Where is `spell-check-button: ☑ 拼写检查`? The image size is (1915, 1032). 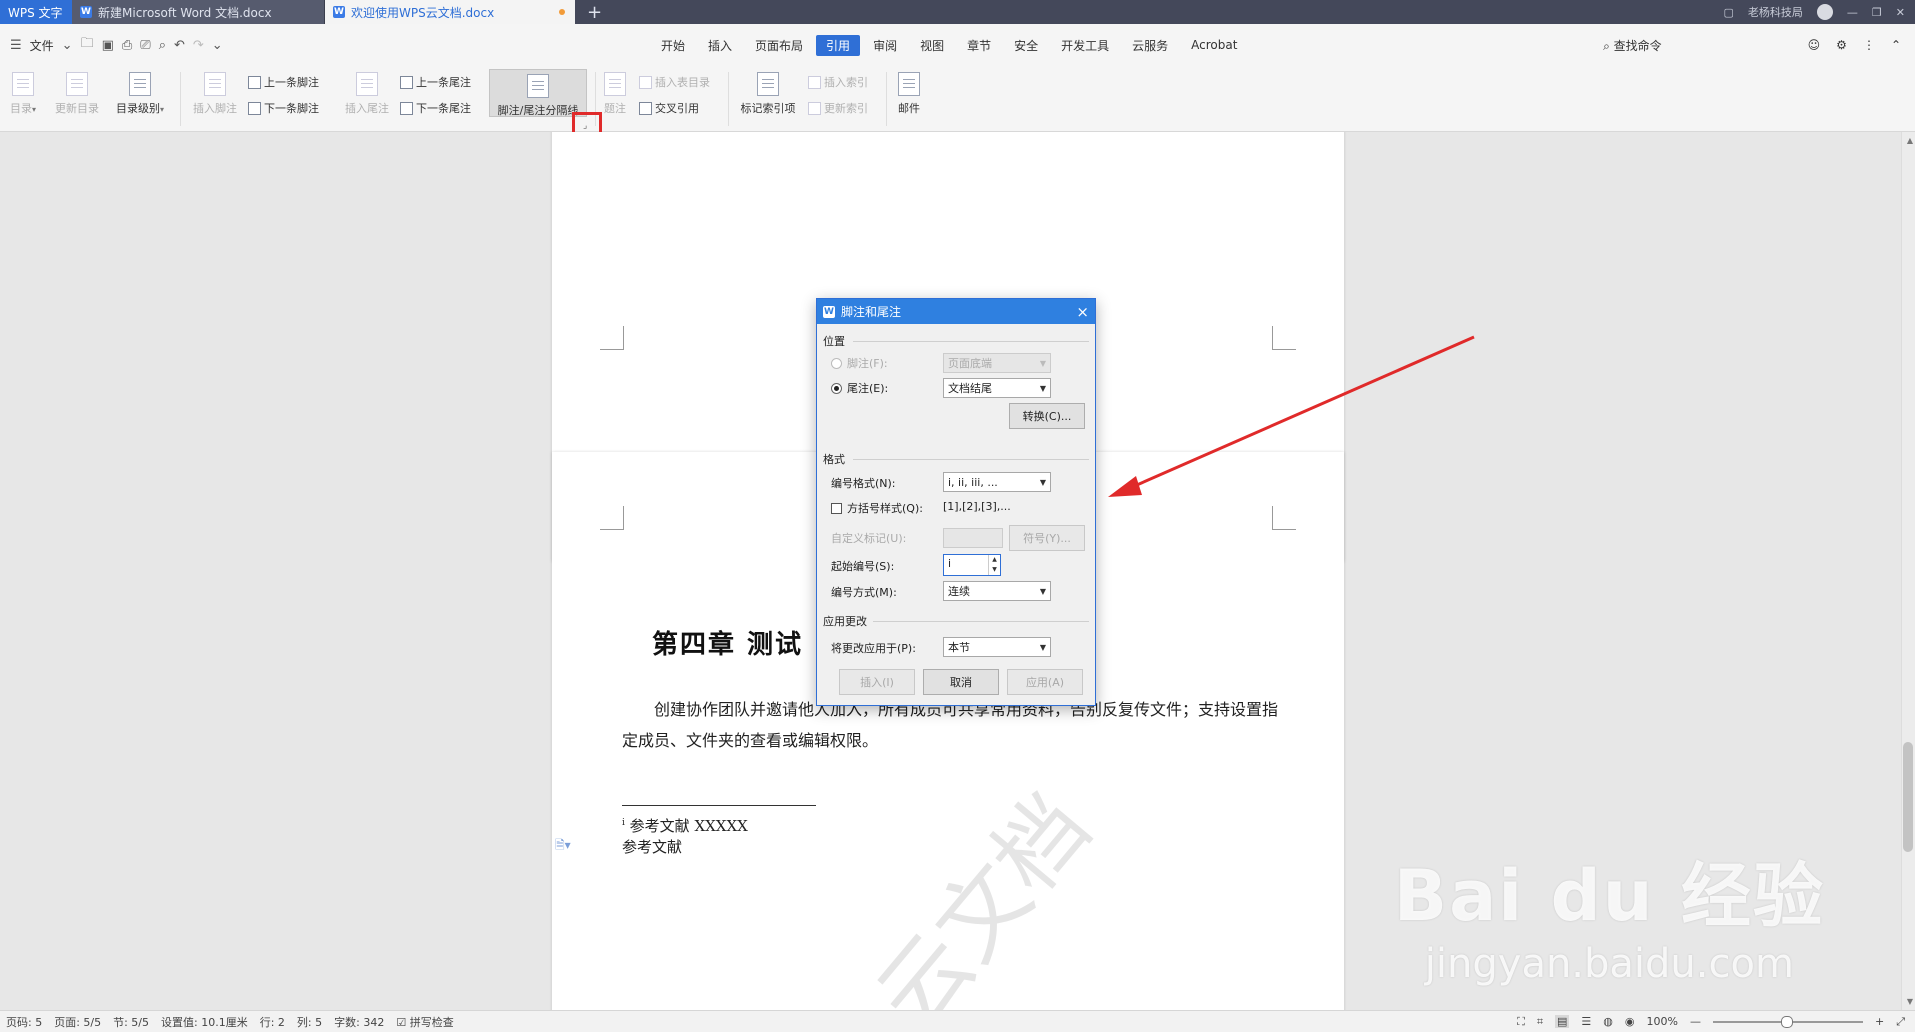
spell-check-button: ☑ 拼写检查 is located at coordinates (424, 1022).